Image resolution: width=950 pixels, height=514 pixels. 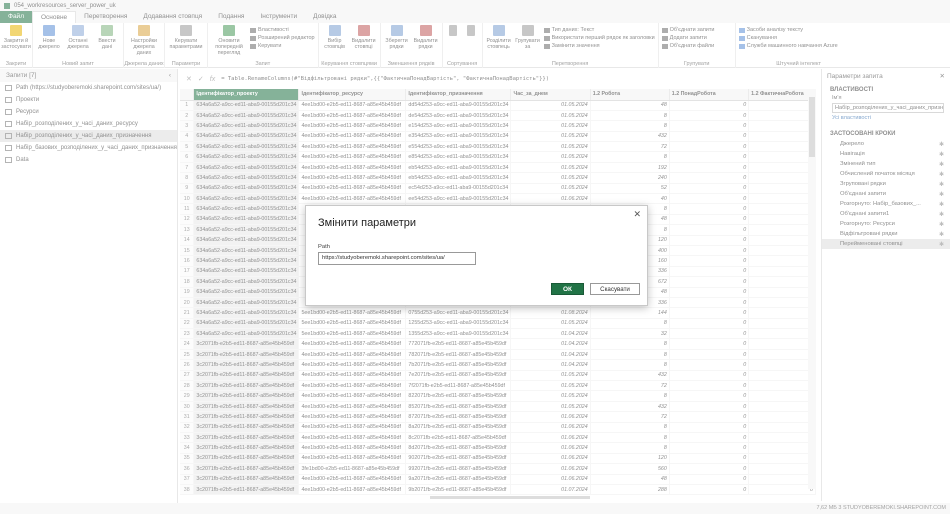 I want to click on dialog-title: Змінити параметри, so click(x=367, y=223).